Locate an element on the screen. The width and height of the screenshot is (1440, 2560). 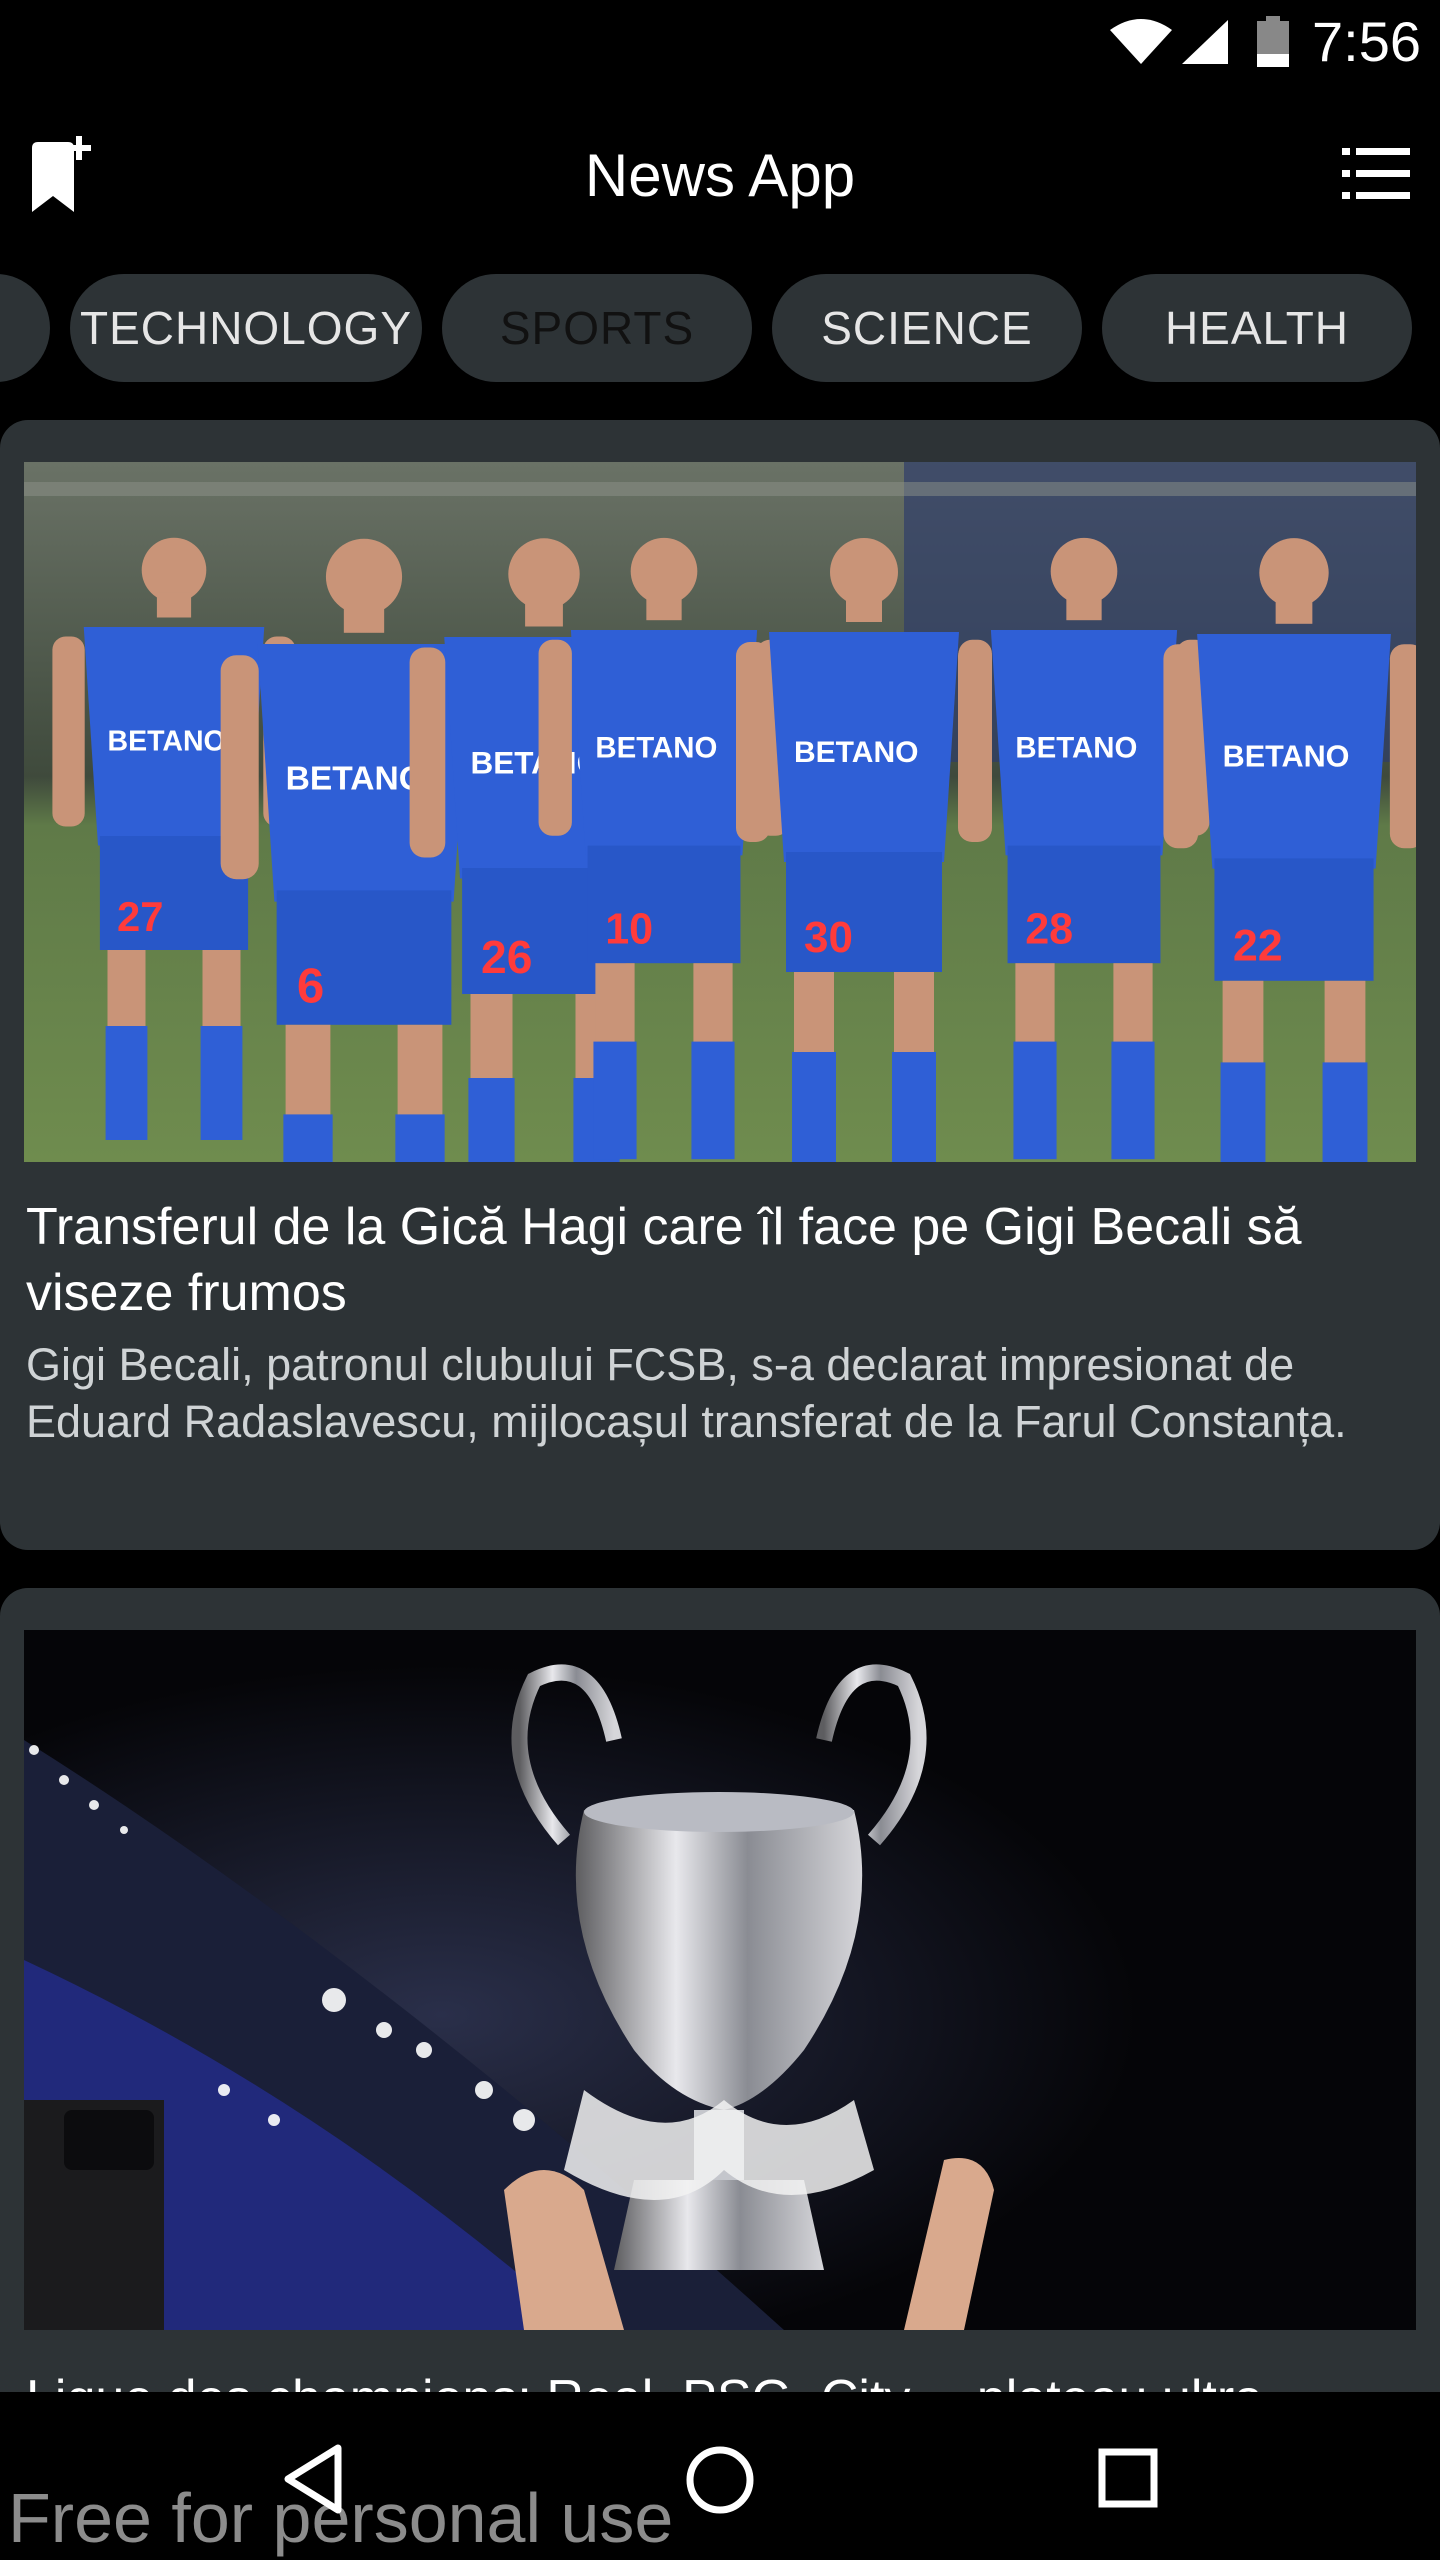
home-circle-icon is located at coordinates (720, 2480).